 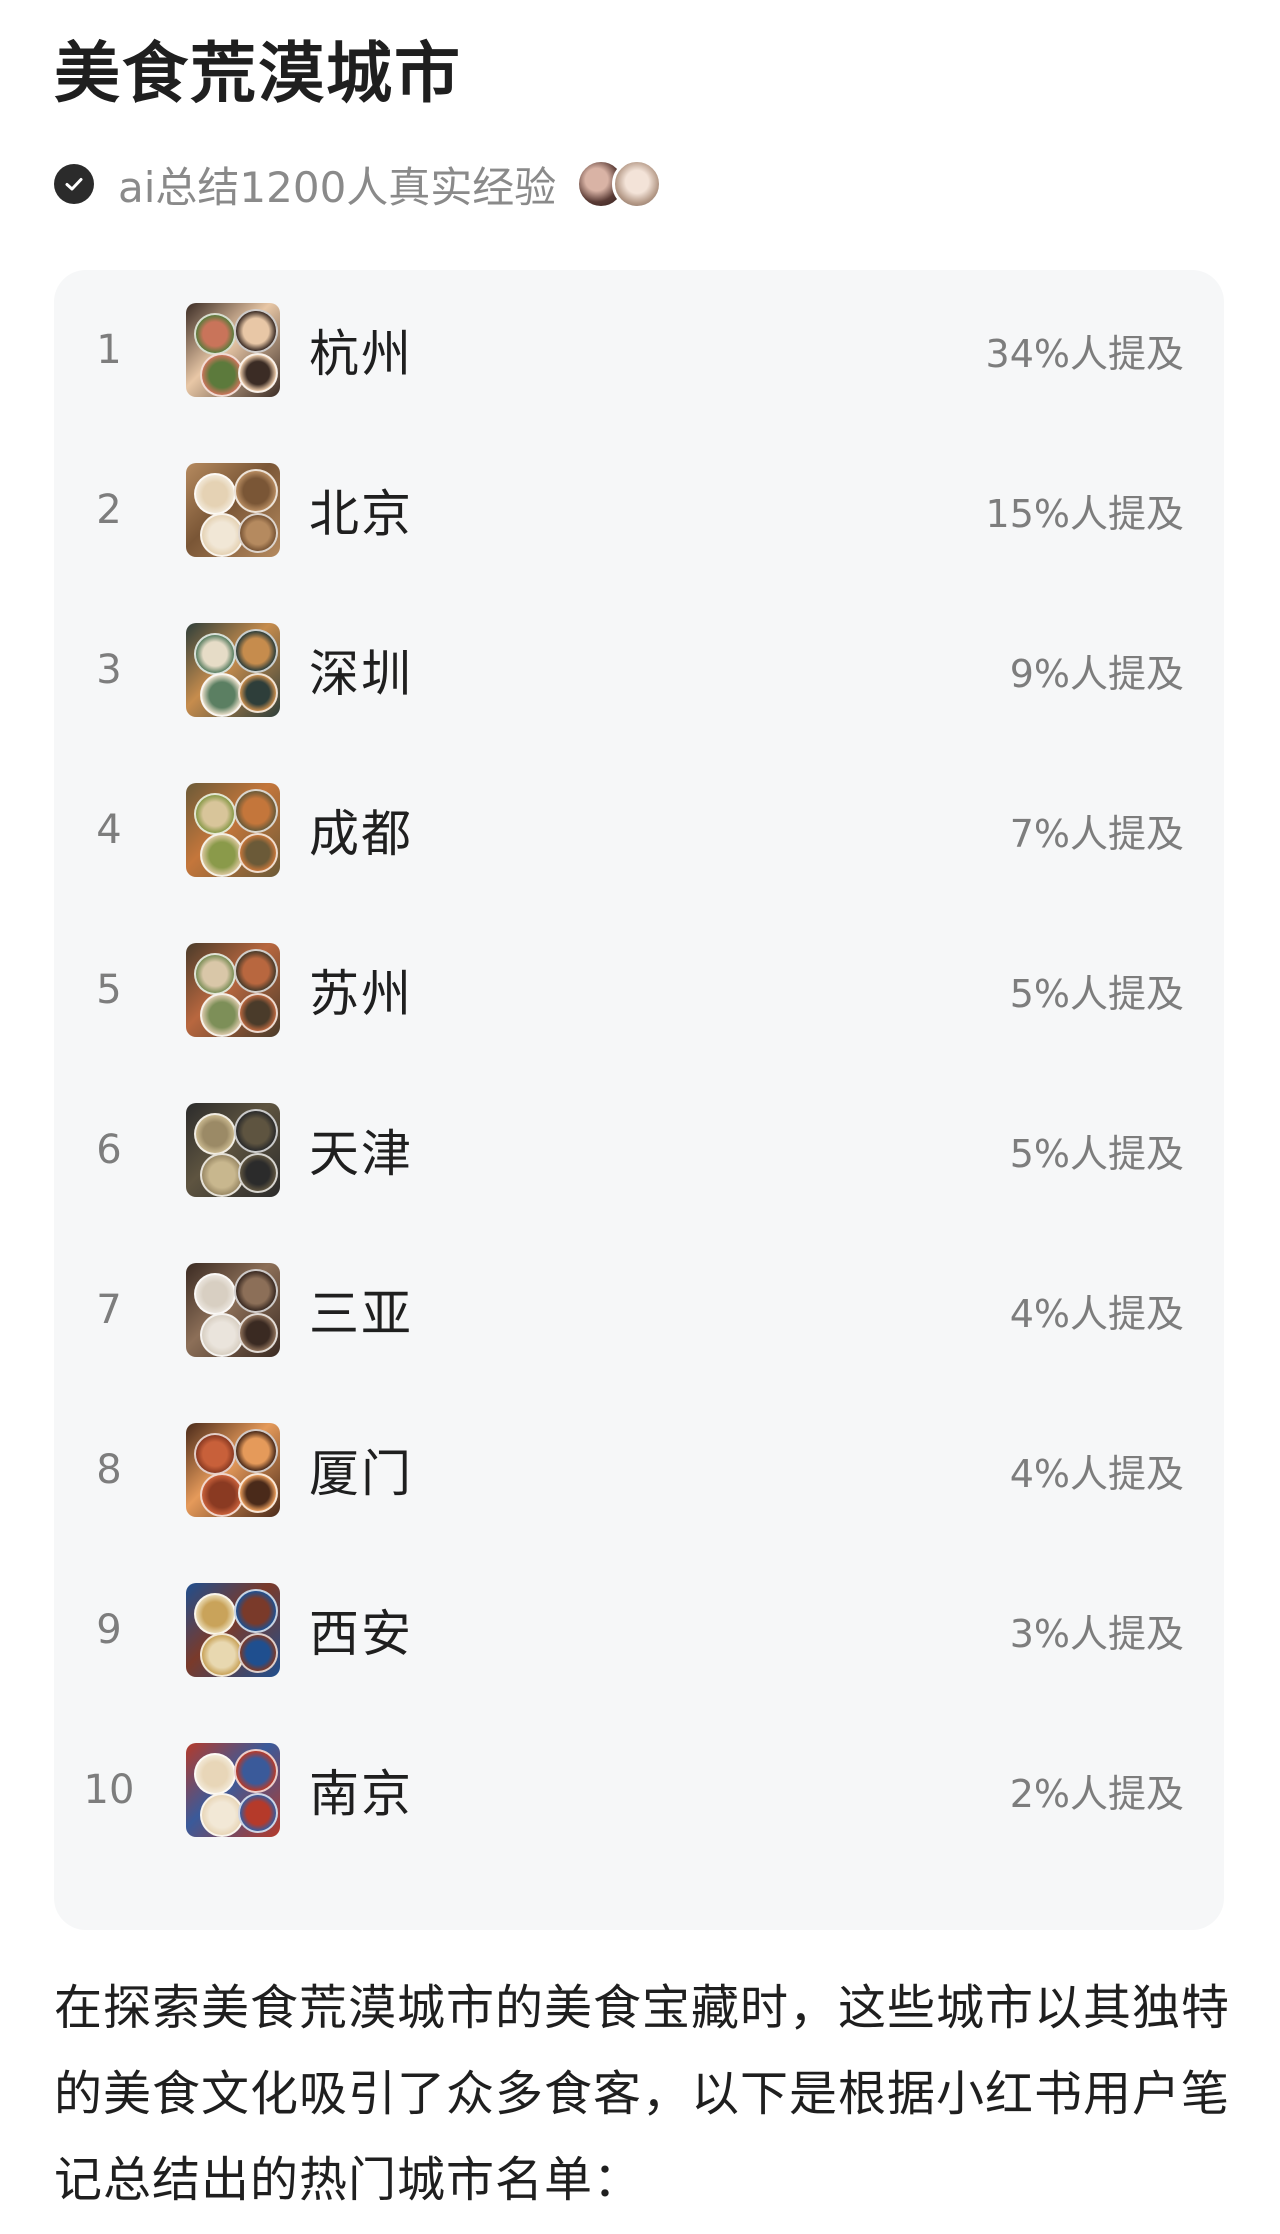 What do you see at coordinates (639, 1790) in the screenshot?
I see `ranking-row: 10 南京 2%人提及` at bounding box center [639, 1790].